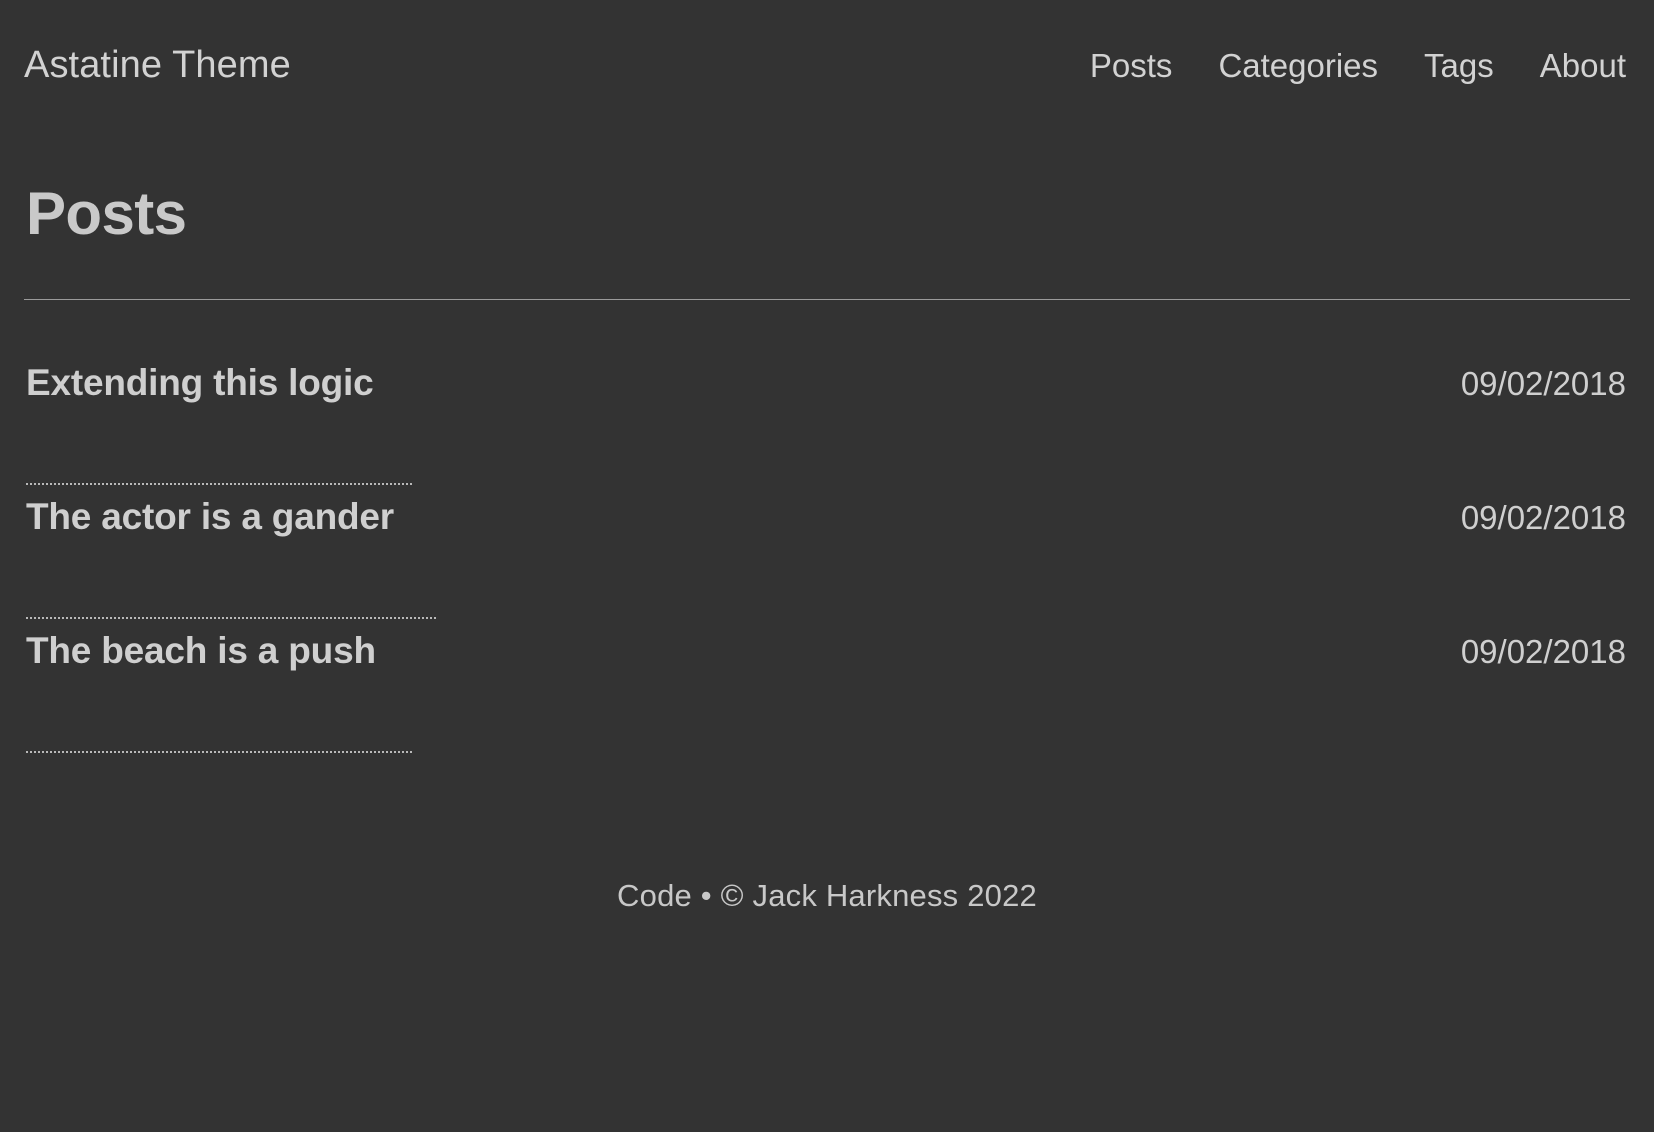 Image resolution: width=1654 pixels, height=1132 pixels. Describe the element at coordinates (1459, 66) in the screenshot. I see `nav-link-tags: Tags` at that location.